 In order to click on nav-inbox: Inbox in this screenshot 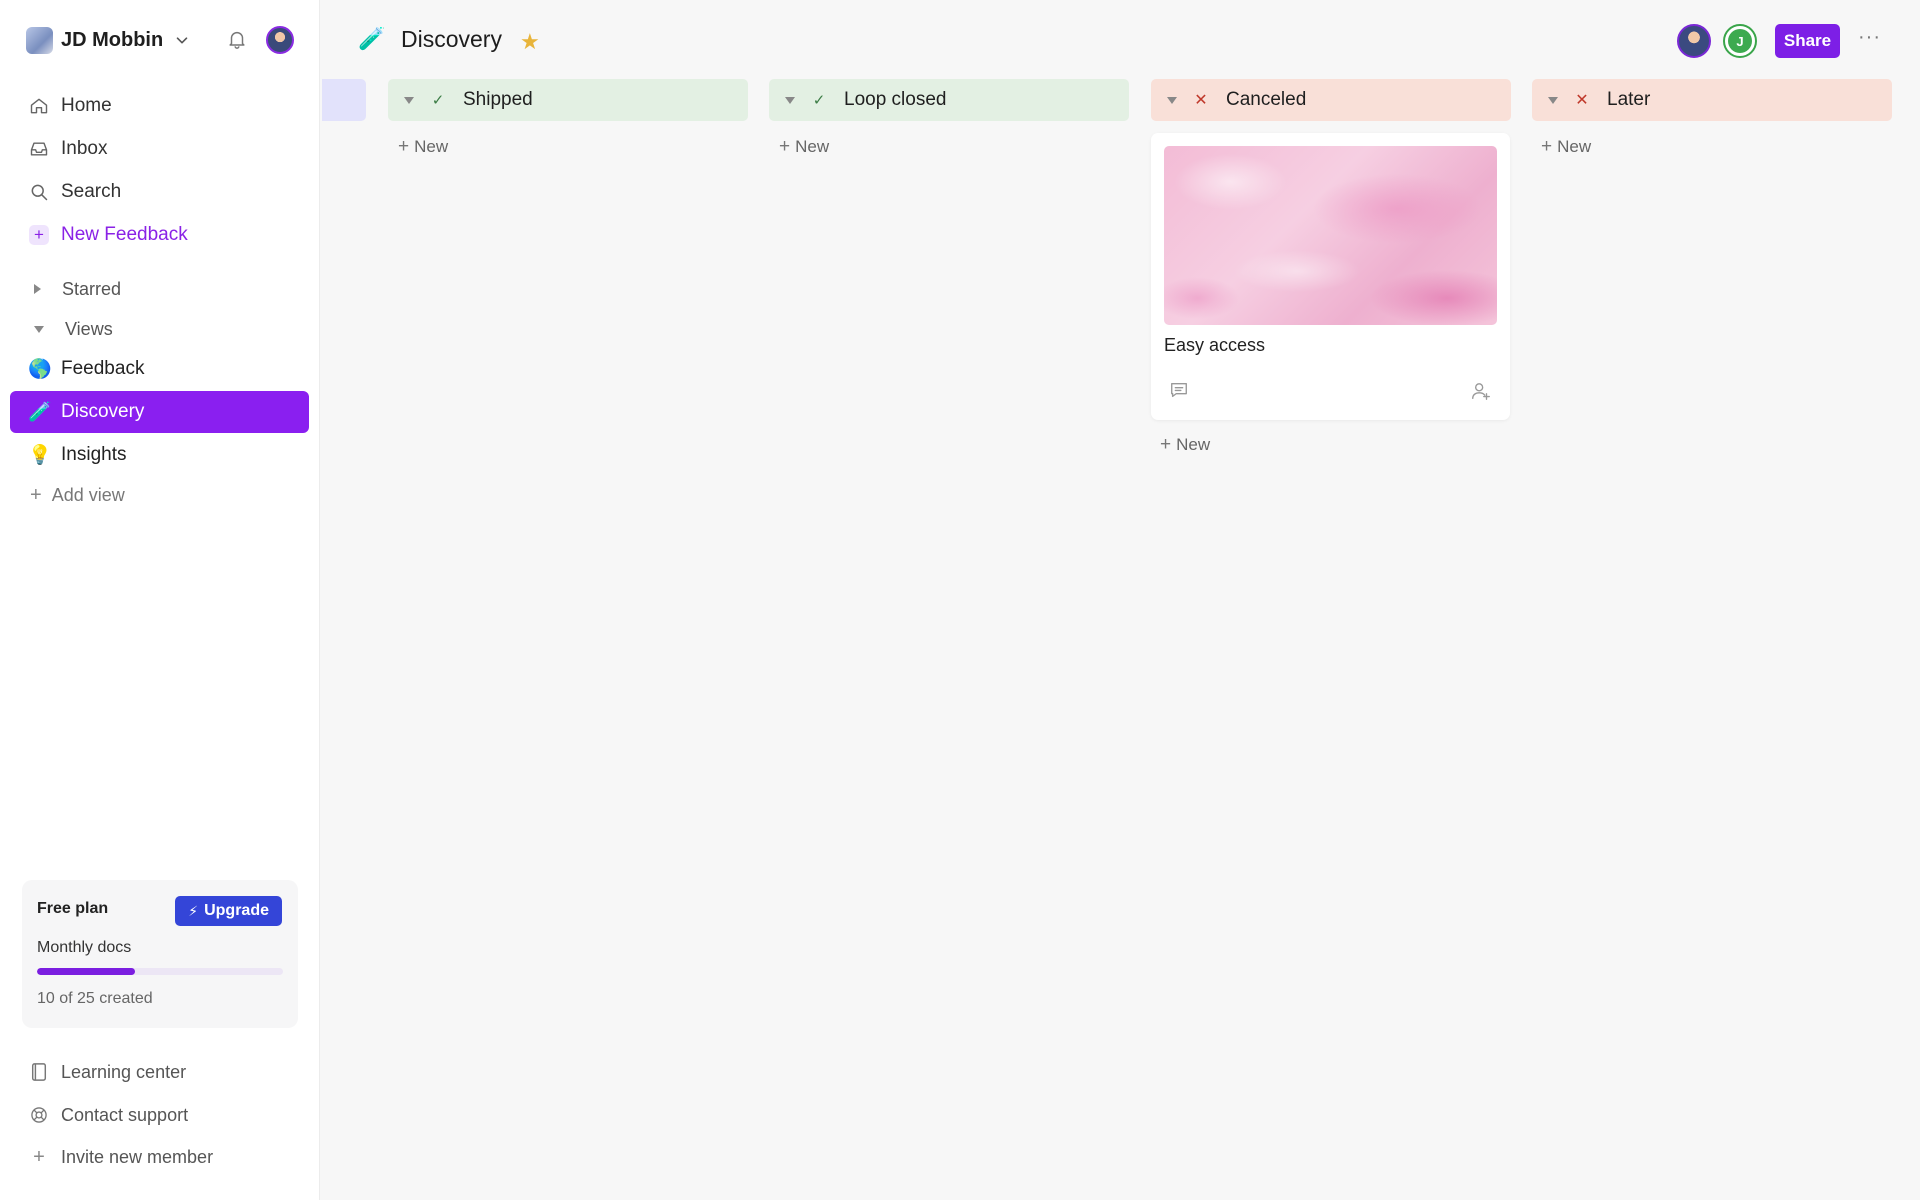, I will do `click(67, 149)`.